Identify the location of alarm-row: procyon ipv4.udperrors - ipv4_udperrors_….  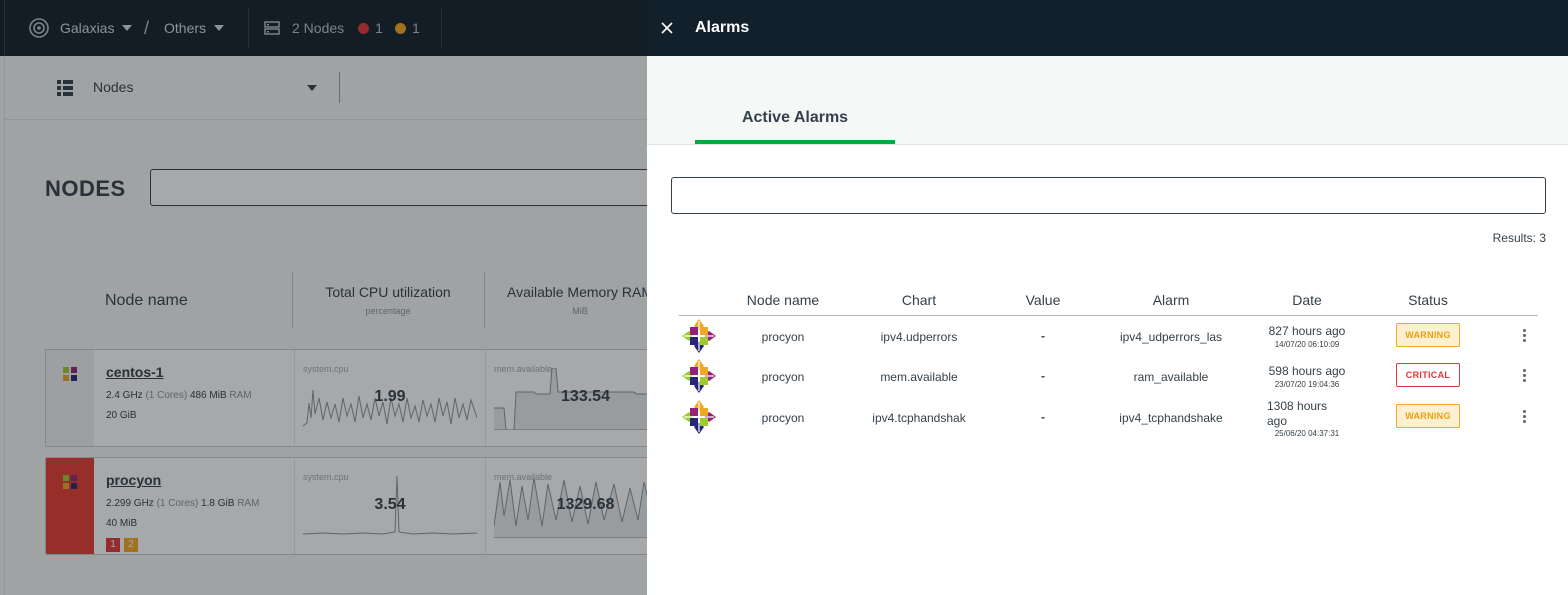
(1108, 336).